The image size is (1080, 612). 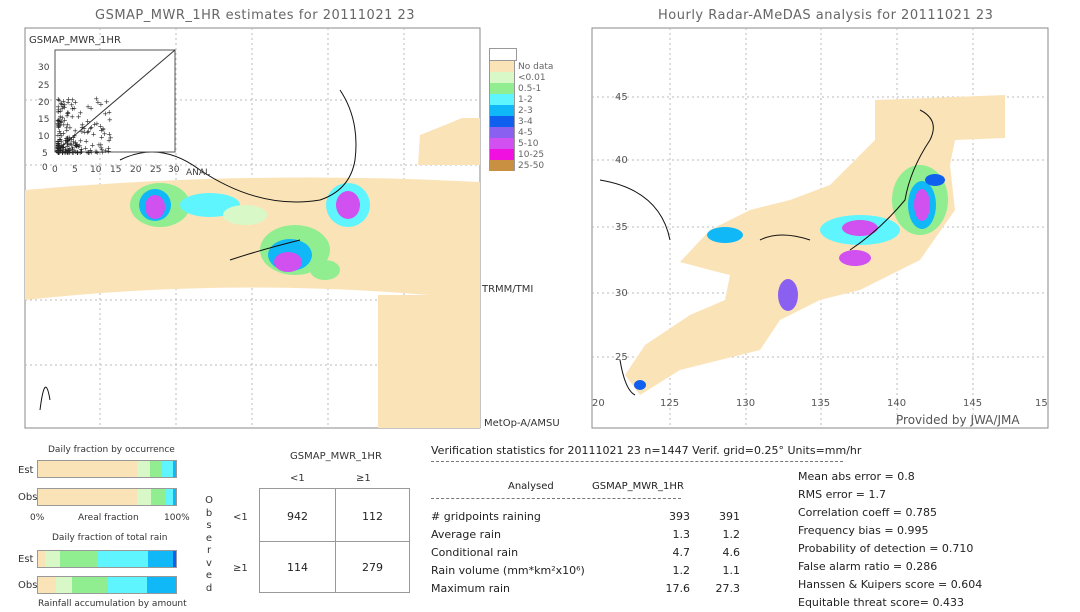 What do you see at coordinates (107, 469) in the screenshot?
I see `occurrence-est-bar` at bounding box center [107, 469].